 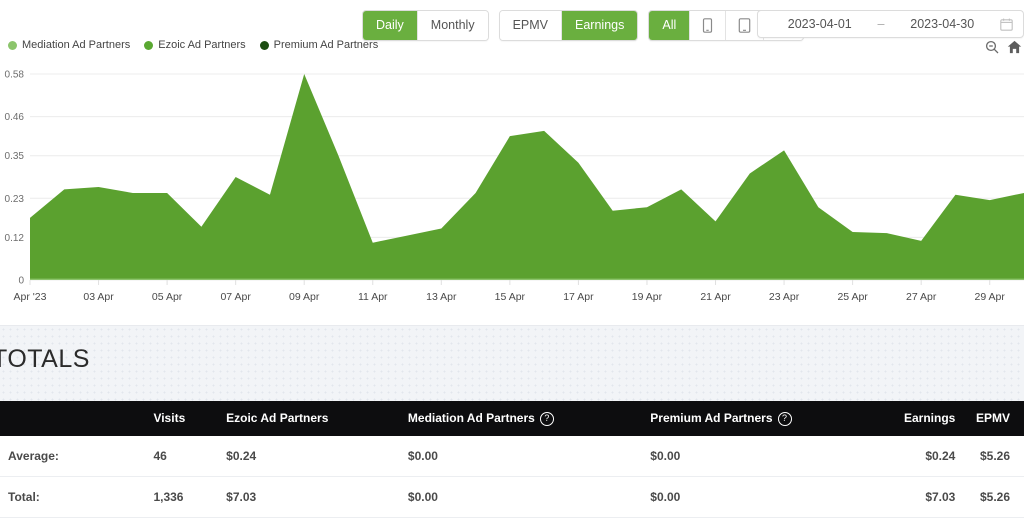 What do you see at coordinates (15, 199) in the screenshot?
I see `y-axis-tick-label: 0.23` at bounding box center [15, 199].